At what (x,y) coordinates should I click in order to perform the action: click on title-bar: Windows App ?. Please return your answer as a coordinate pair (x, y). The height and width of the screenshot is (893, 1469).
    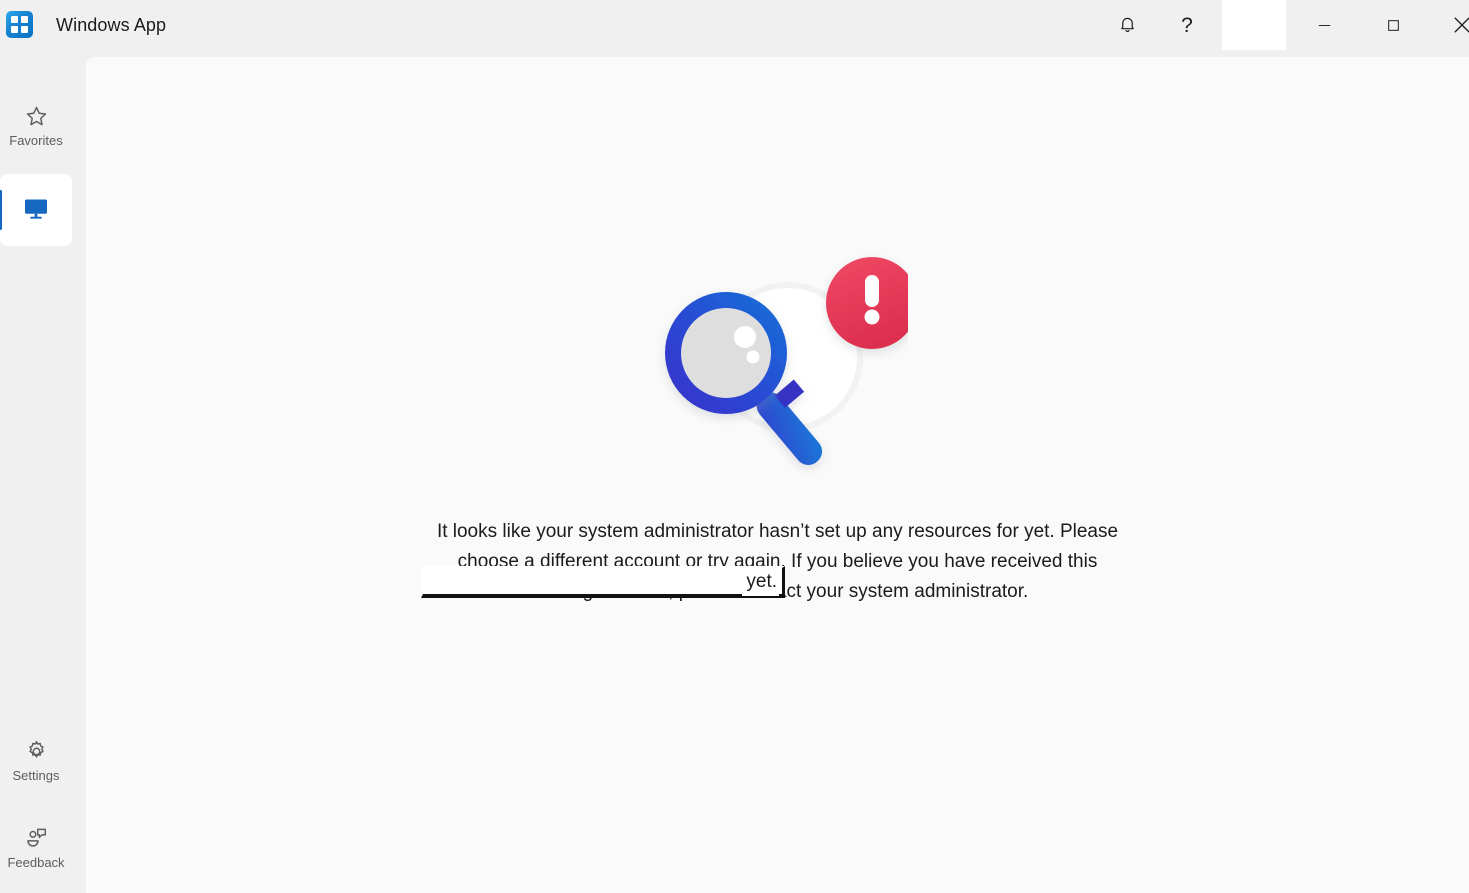
    Looking at the image, I should click on (734, 25).